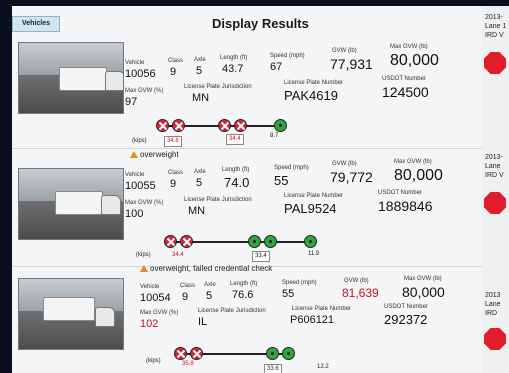 This screenshot has width=509, height=373. What do you see at coordinates (149, 324) in the screenshot?
I see `max-gvw-pct-over: 102` at bounding box center [149, 324].